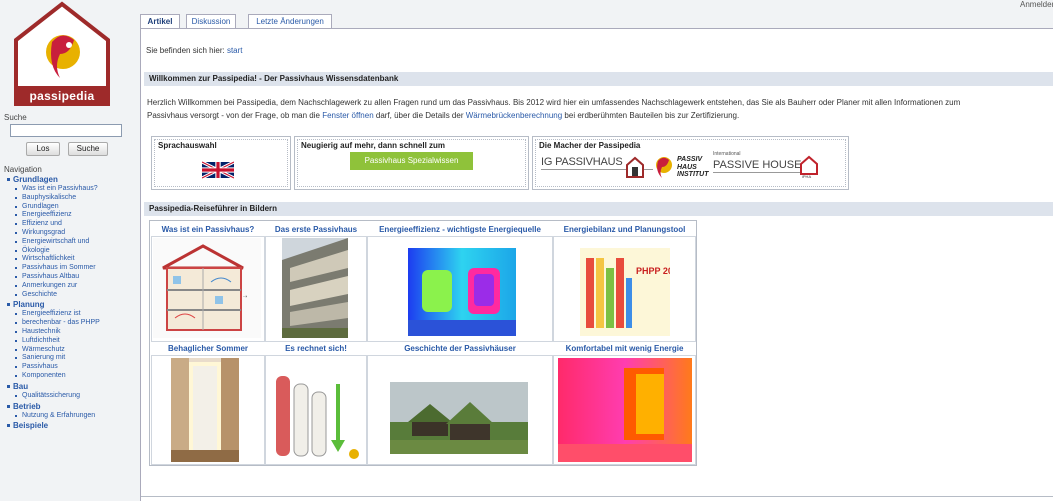 Image resolution: width=1053 pixels, height=501 pixels. I want to click on fenster-link: Fenster öffnen, so click(347, 115).